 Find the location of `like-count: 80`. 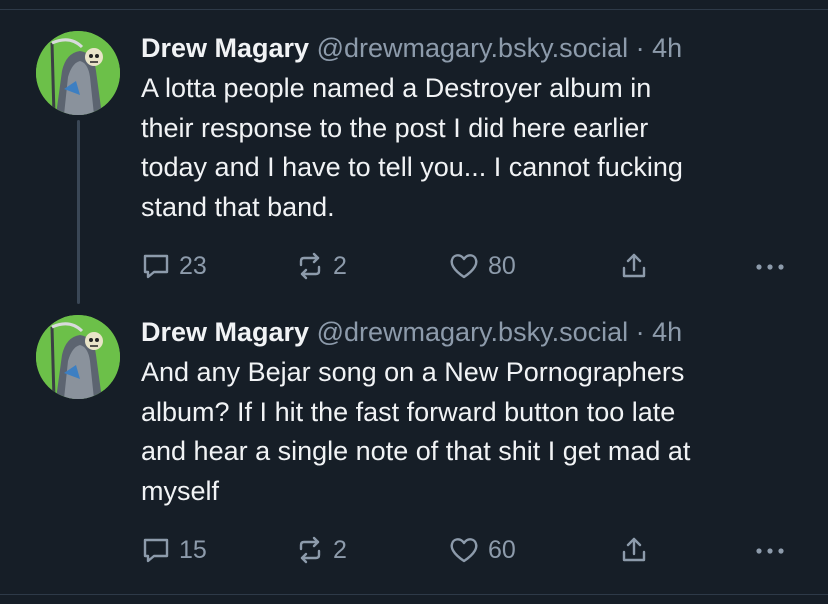

like-count: 80 is located at coordinates (502, 265).